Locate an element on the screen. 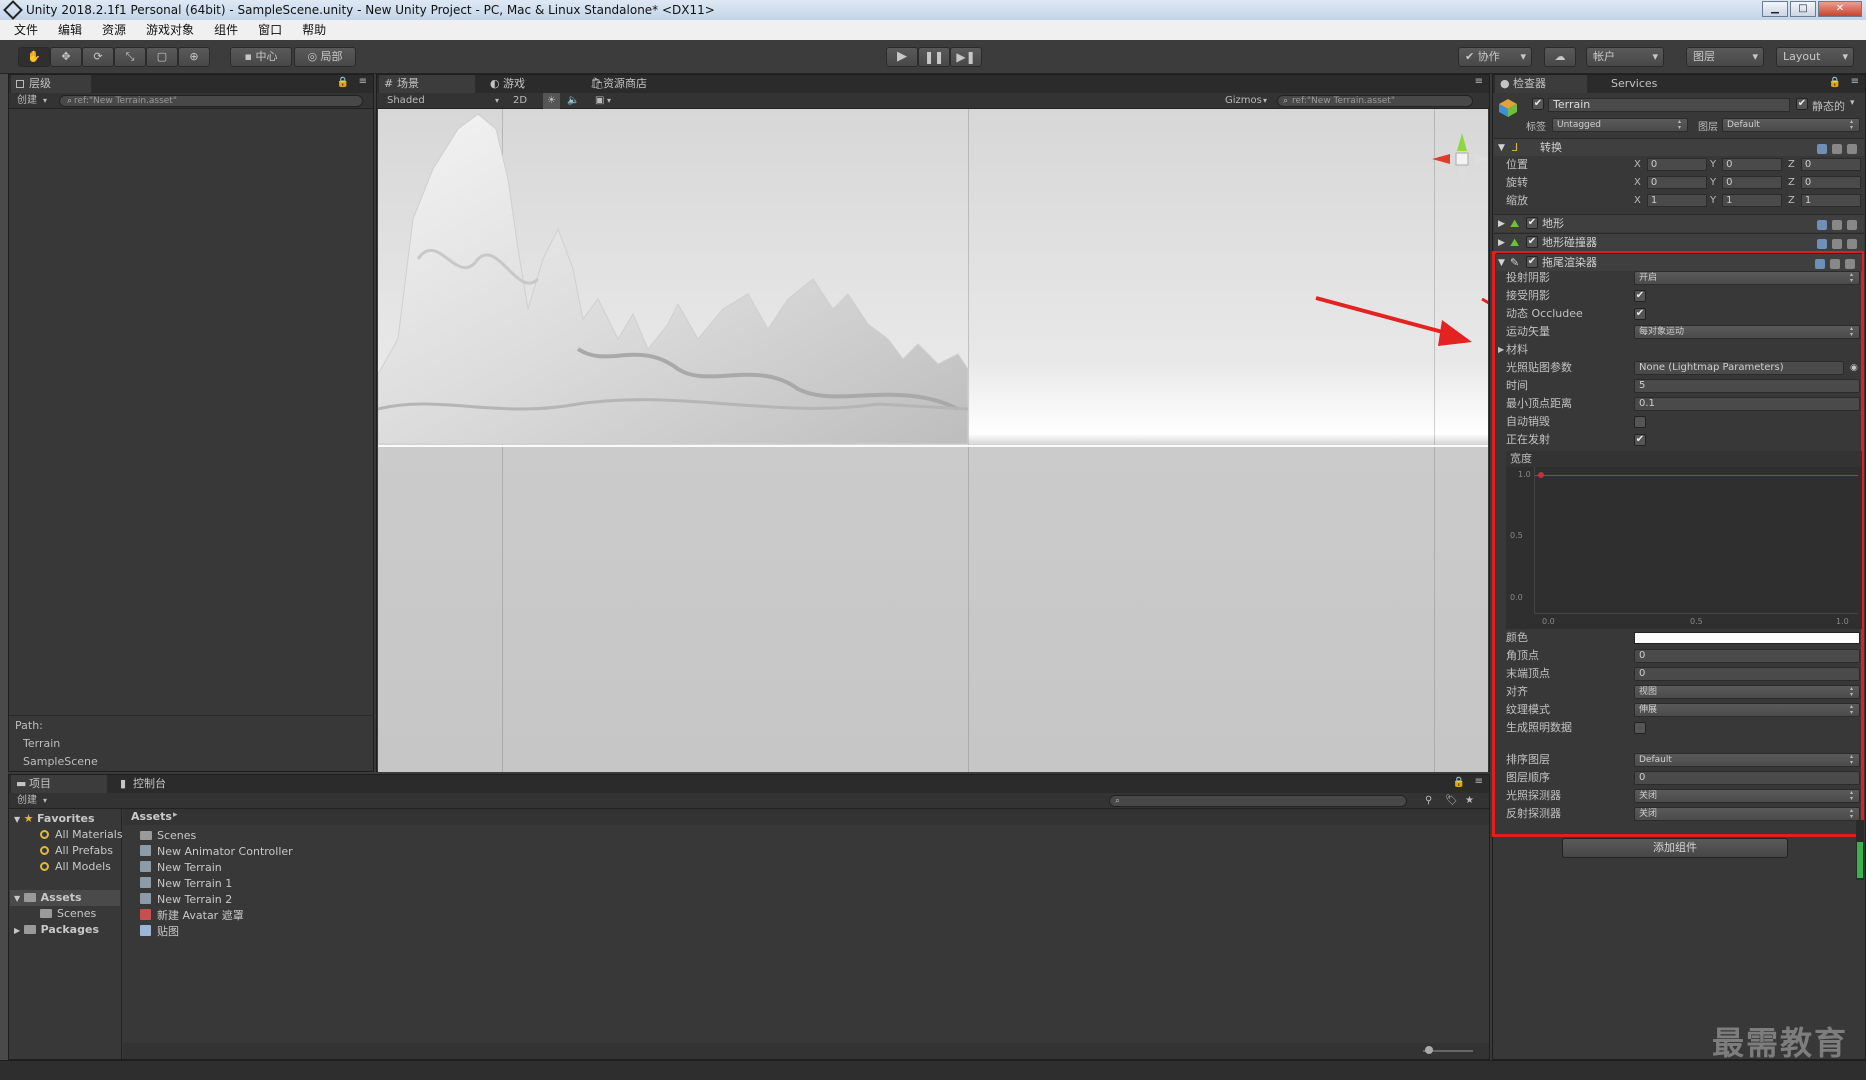 Image resolution: width=1866 pixels, height=1080 pixels. terrain-collider-header: ▶ ⛰ ✔ 地形碰撞器 is located at coordinates (1679, 242).